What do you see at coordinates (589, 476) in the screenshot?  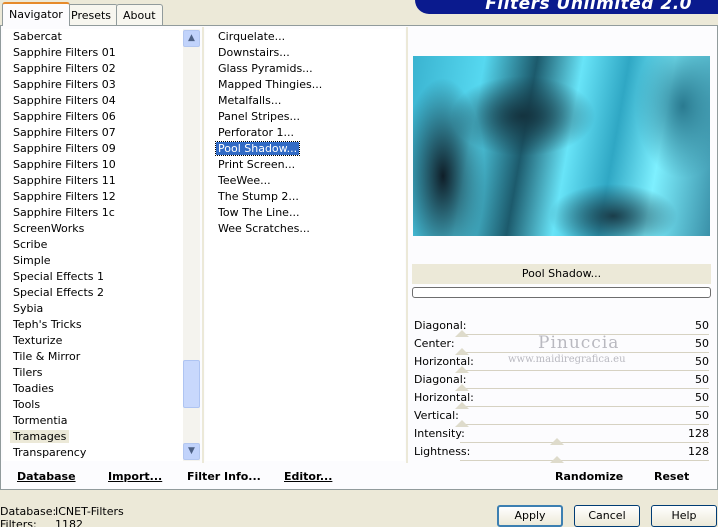 I see `randomize-button: Randomize` at bounding box center [589, 476].